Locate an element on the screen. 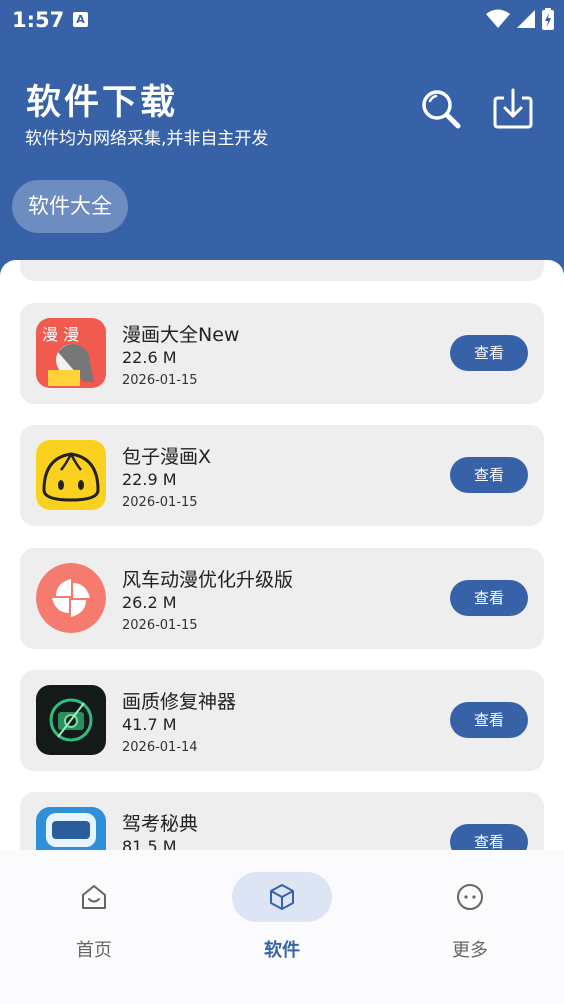 This screenshot has width=564, height=1004. battery-icon is located at coordinates (548, 19).